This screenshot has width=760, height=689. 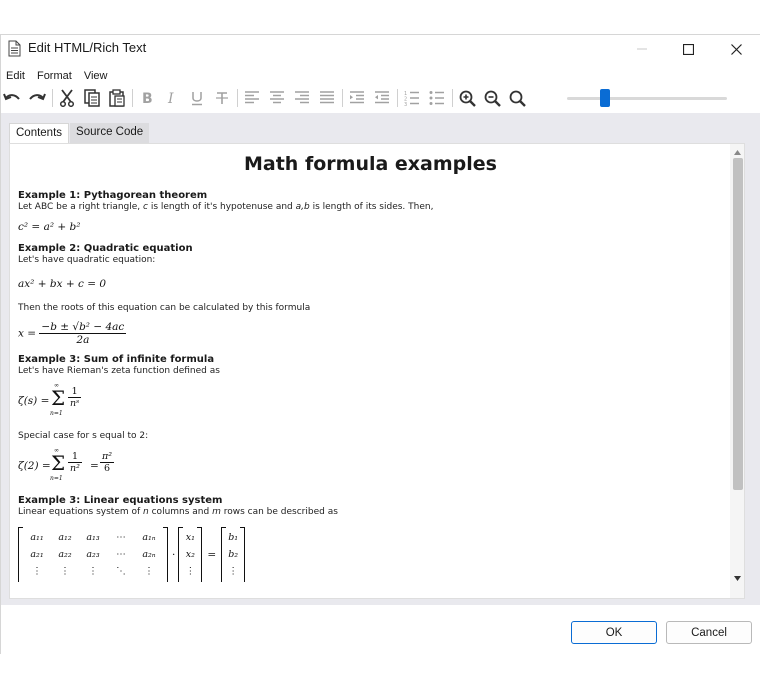 What do you see at coordinates (492, 98) in the screenshot?
I see `zoom-out-button` at bounding box center [492, 98].